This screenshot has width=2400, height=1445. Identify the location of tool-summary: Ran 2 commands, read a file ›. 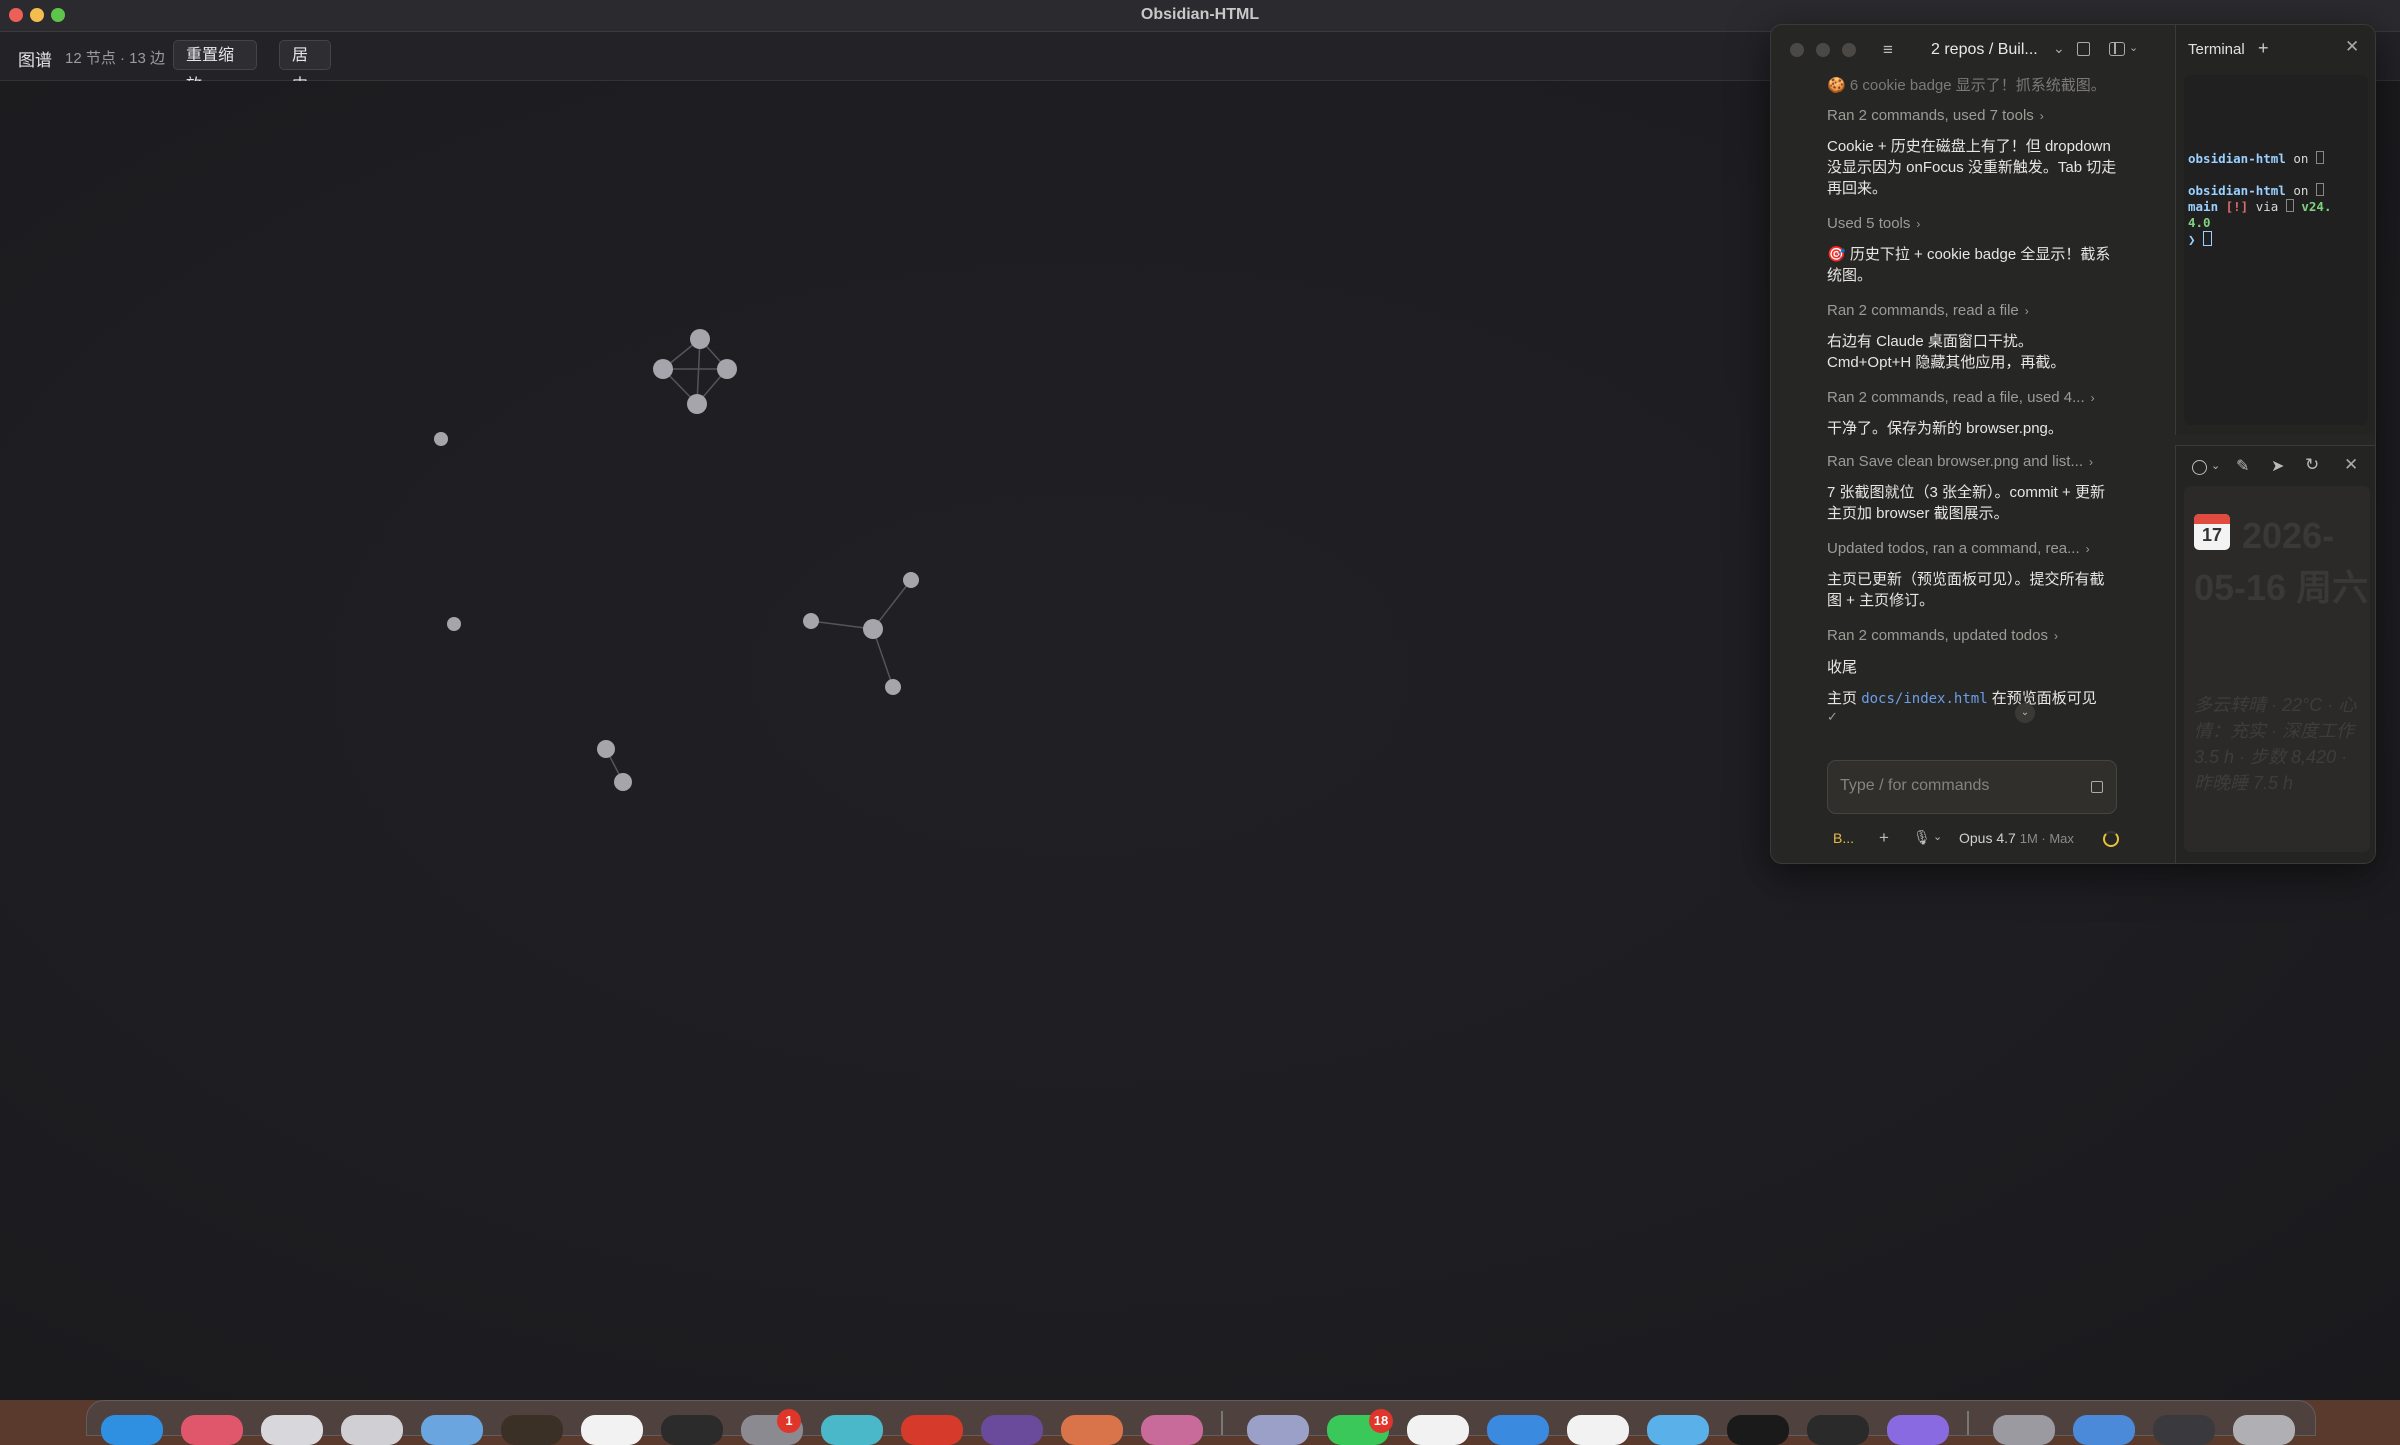
(1928, 311).